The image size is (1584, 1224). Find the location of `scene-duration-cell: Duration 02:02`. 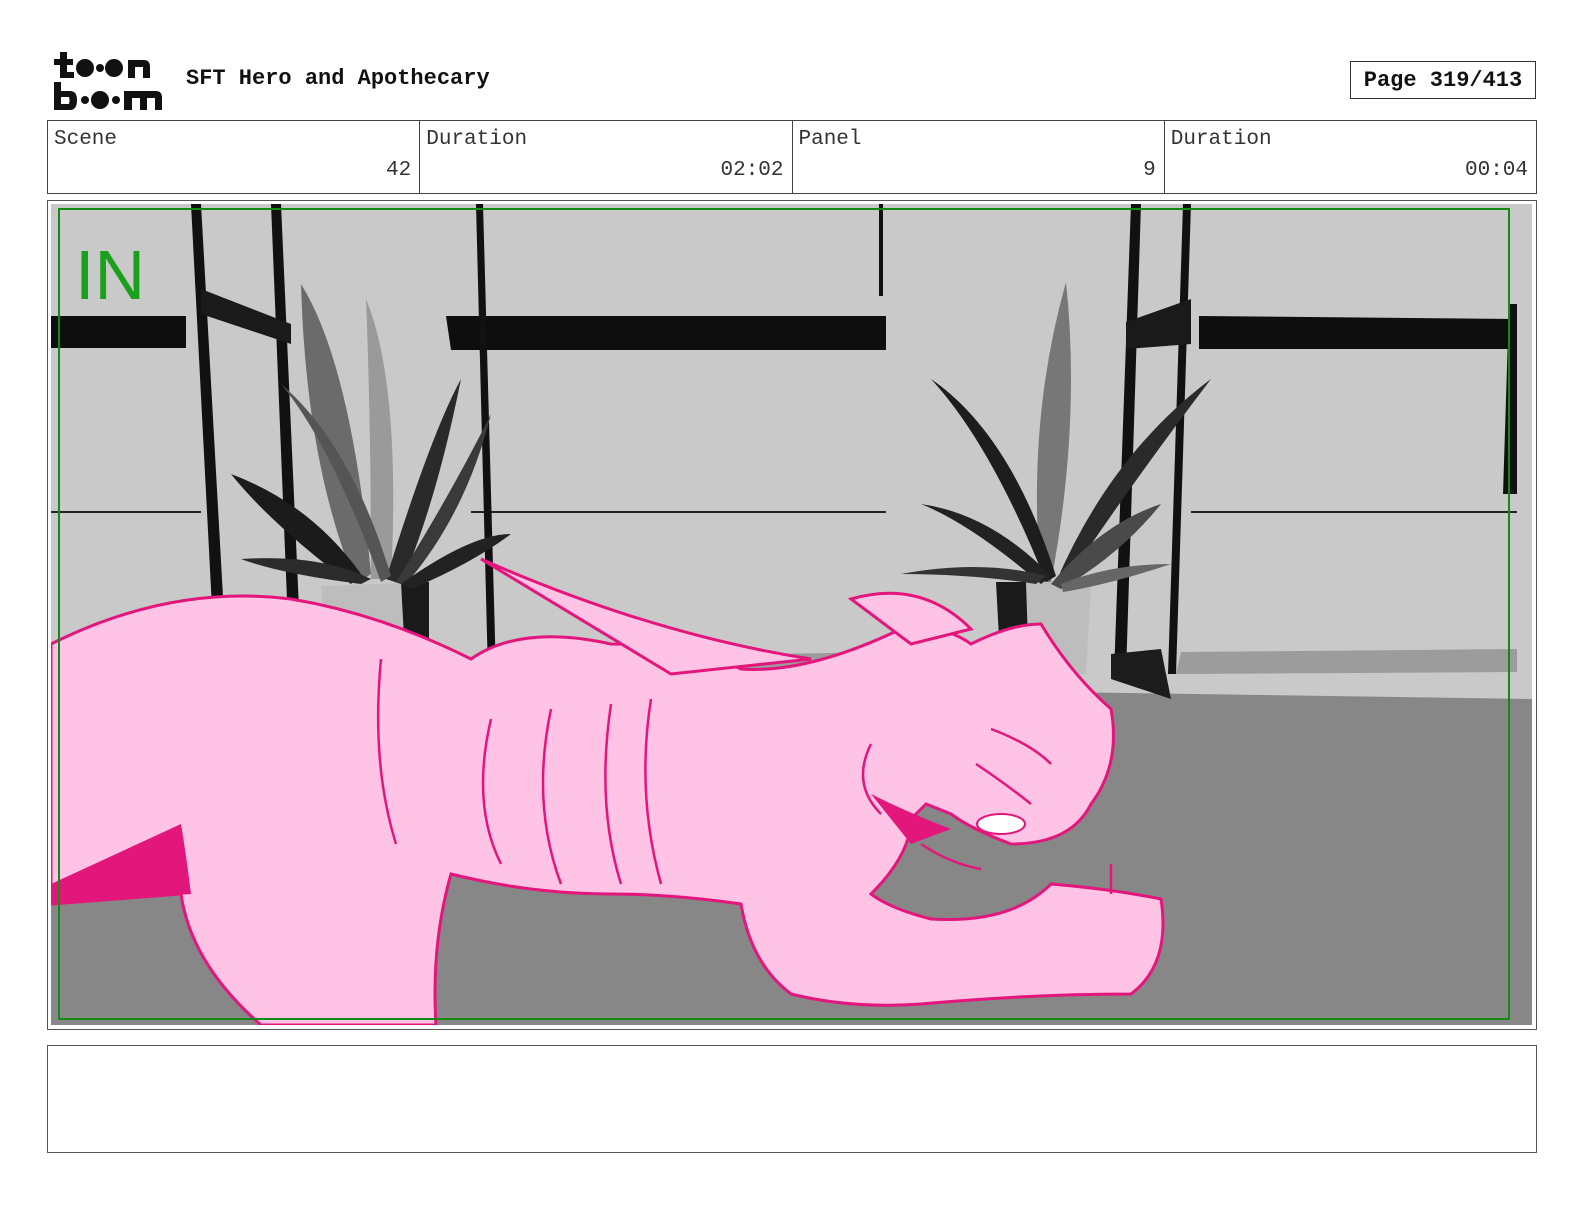

scene-duration-cell: Duration 02:02 is located at coordinates (606, 157).